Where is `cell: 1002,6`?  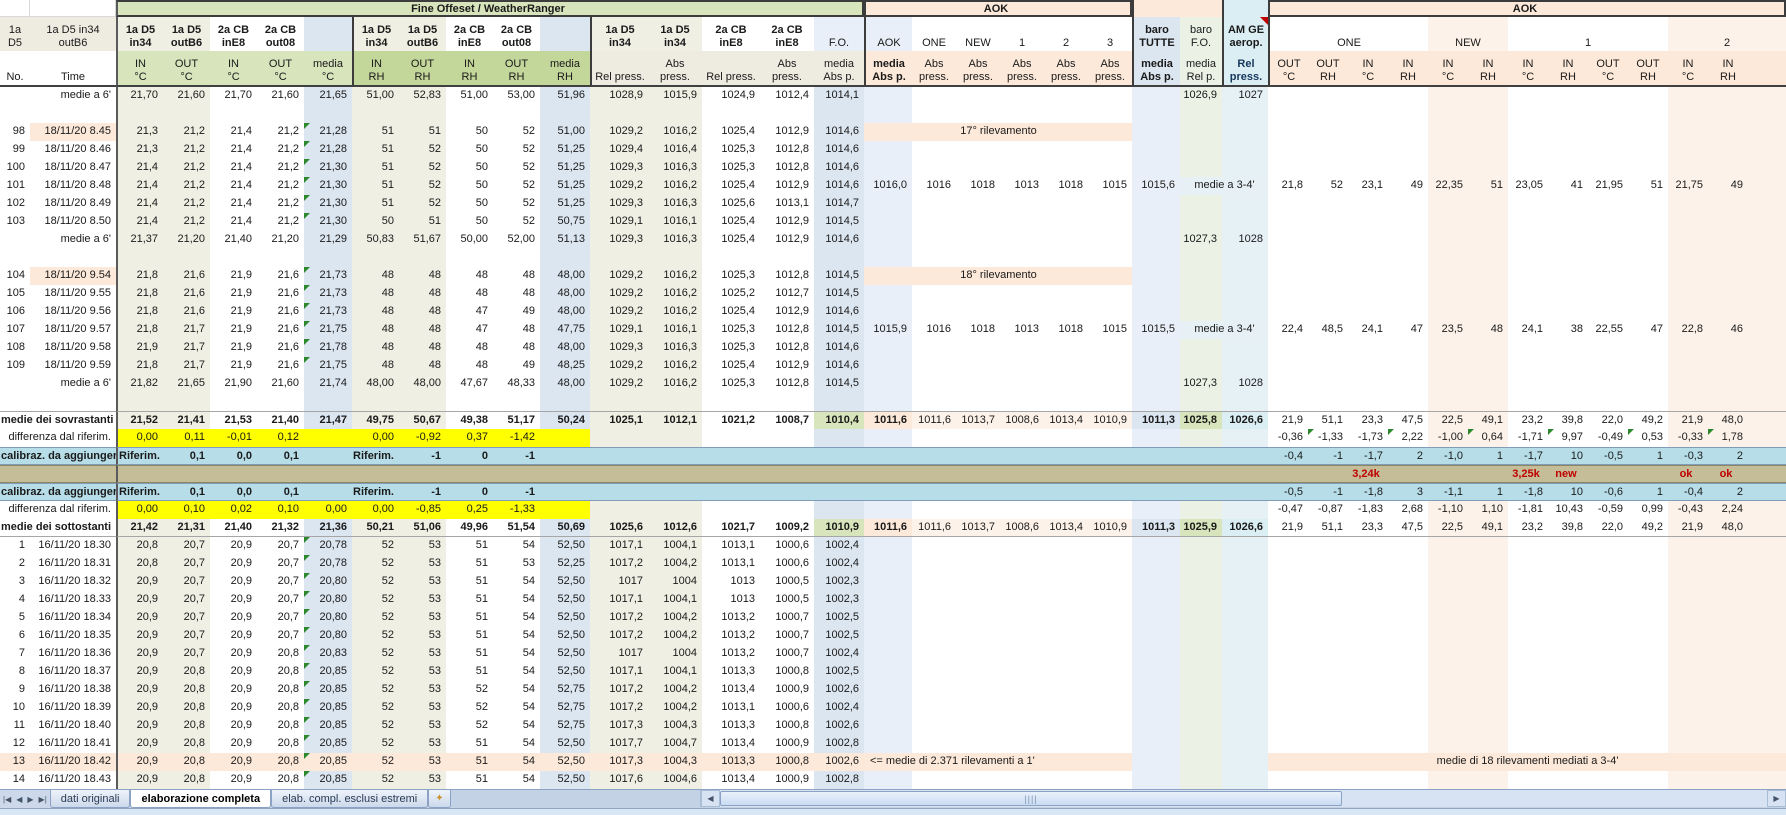
cell: 1002,6 is located at coordinates (839, 726).